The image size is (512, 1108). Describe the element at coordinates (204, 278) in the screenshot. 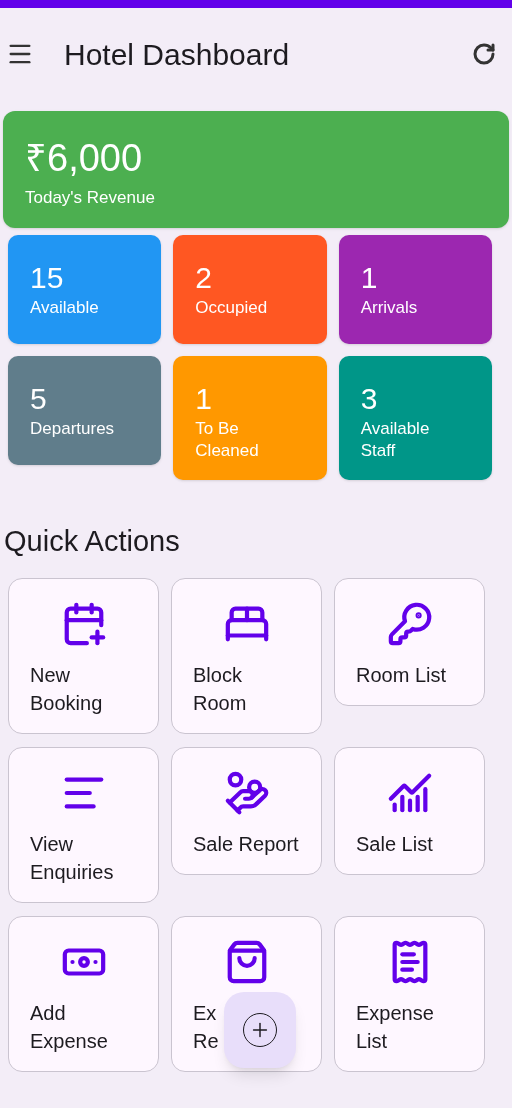

I see `stat-value: 2` at that location.